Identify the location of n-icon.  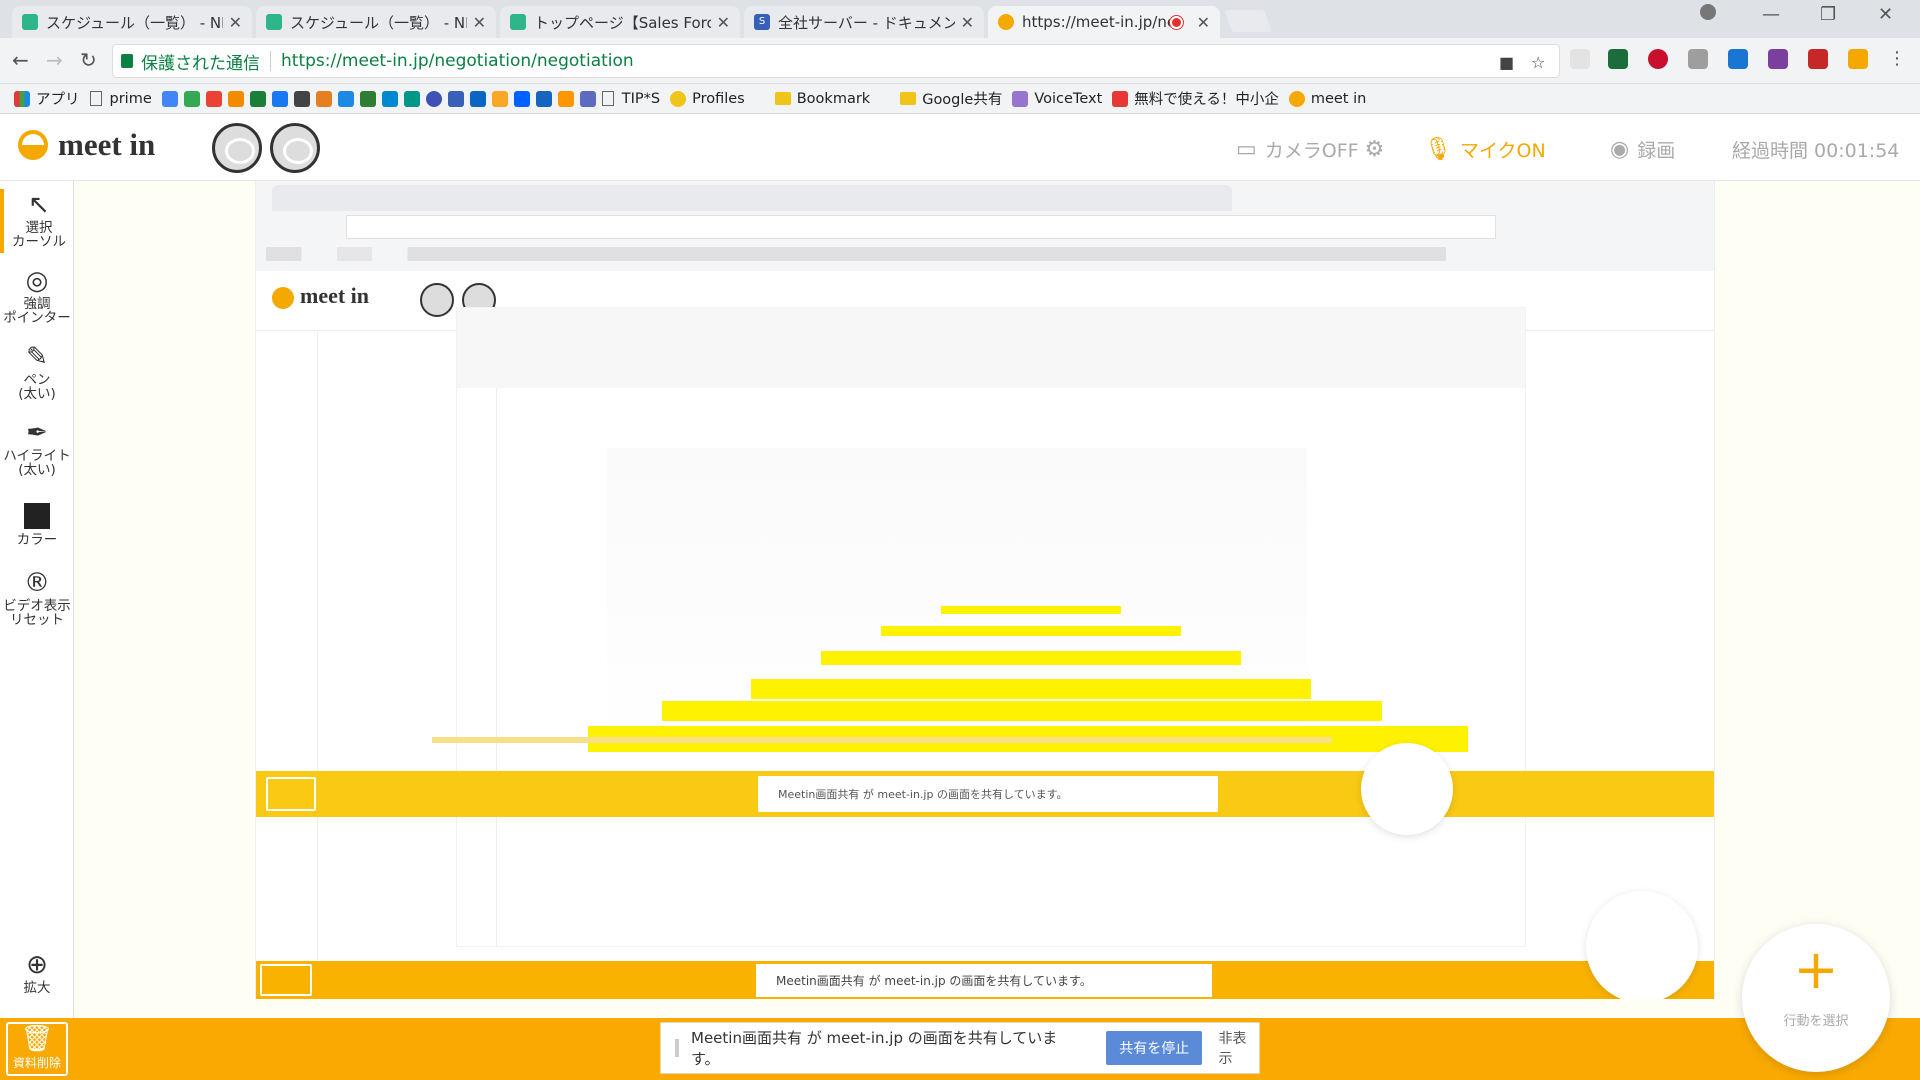
(257, 98).